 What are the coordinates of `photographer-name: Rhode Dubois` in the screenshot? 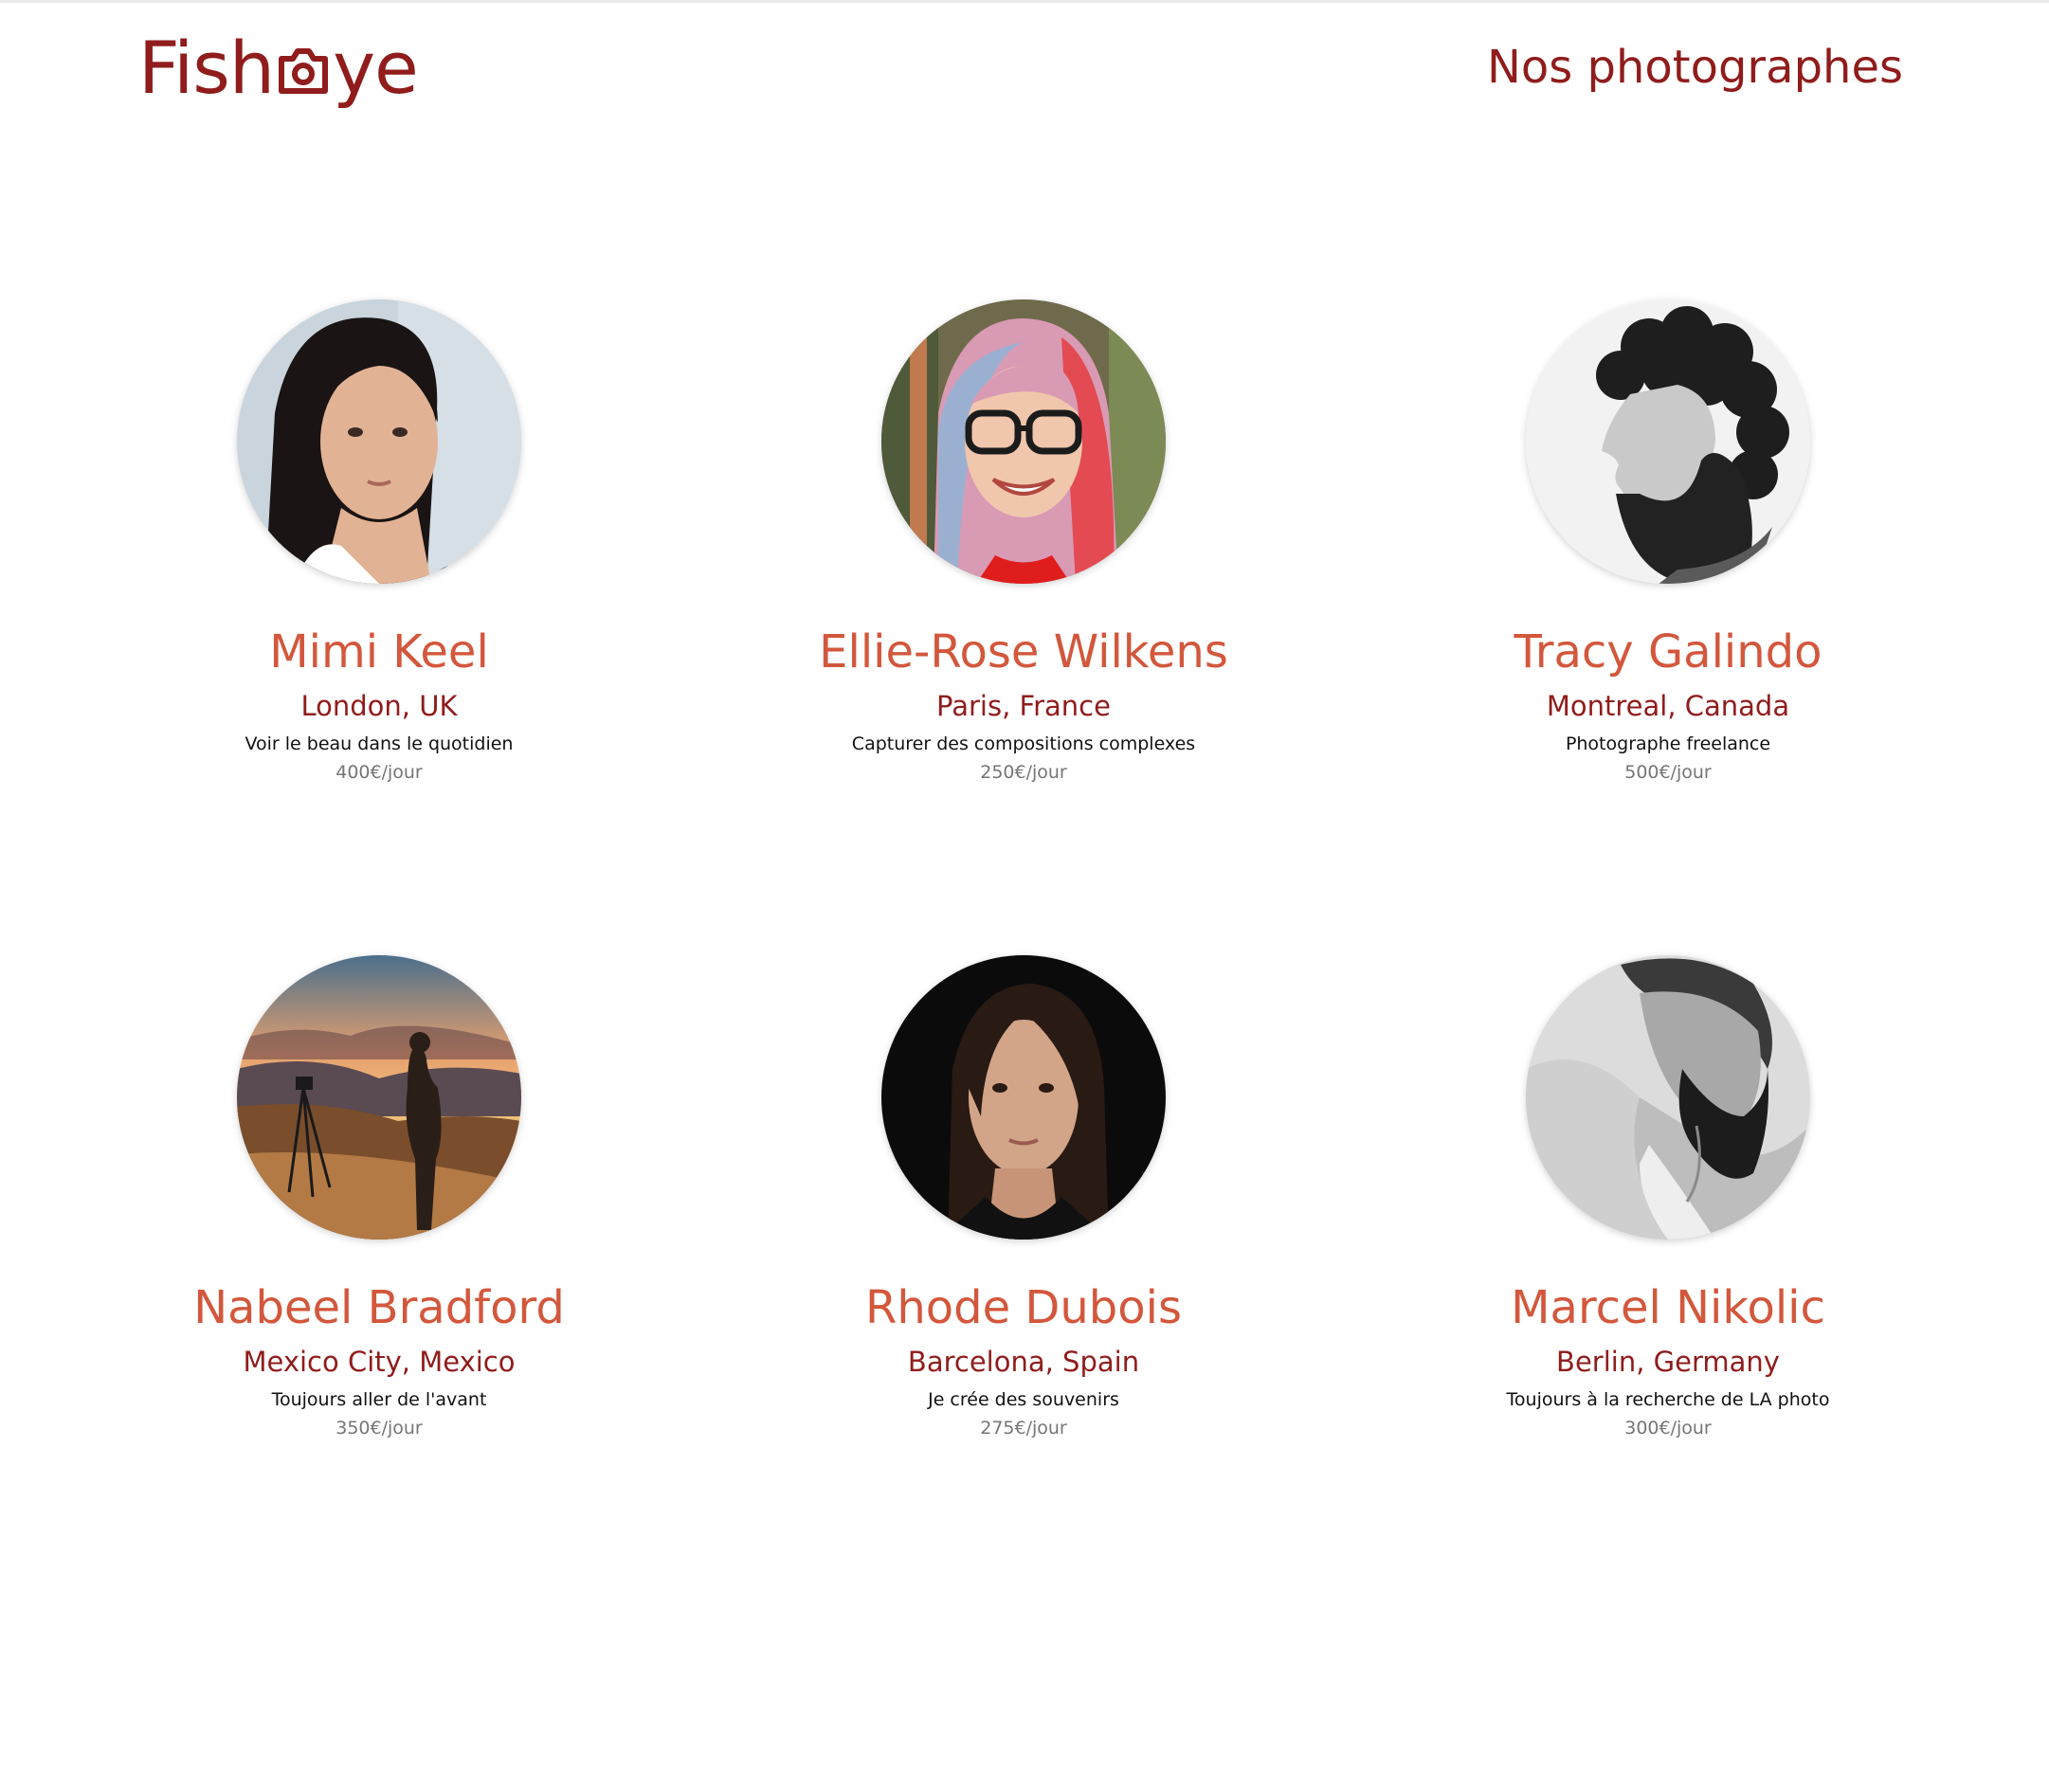 It's located at (1023, 1307).